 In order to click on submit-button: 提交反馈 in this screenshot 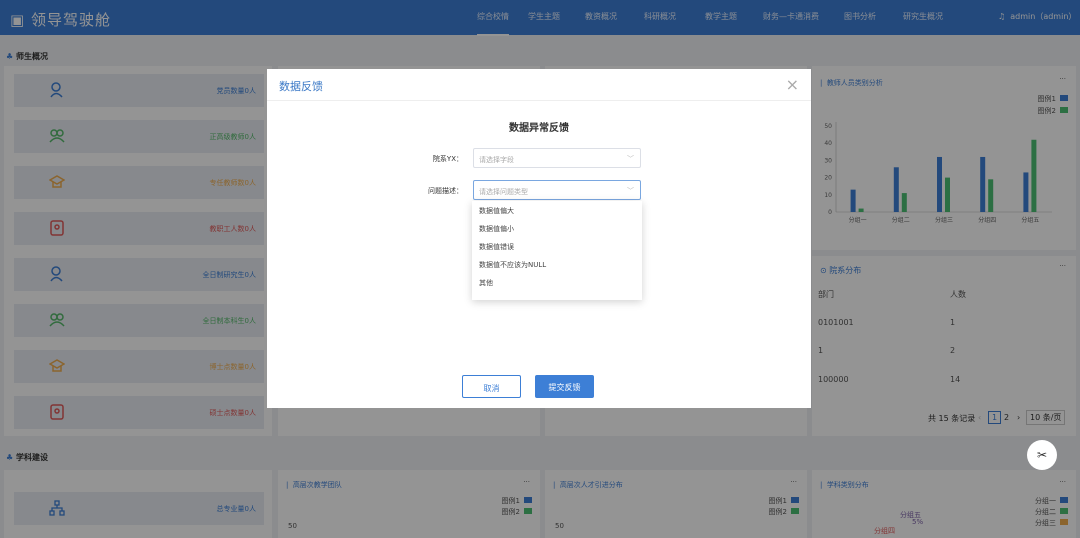, I will do `click(564, 386)`.